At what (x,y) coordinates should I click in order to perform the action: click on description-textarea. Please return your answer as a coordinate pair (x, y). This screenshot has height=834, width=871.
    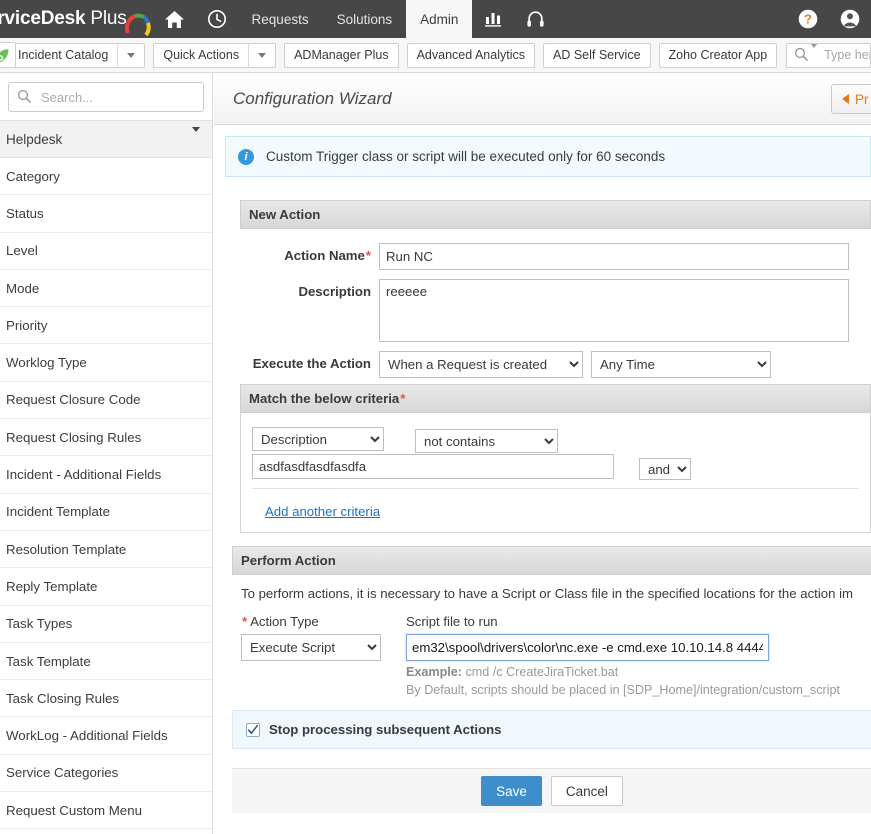
    Looking at the image, I should click on (614, 310).